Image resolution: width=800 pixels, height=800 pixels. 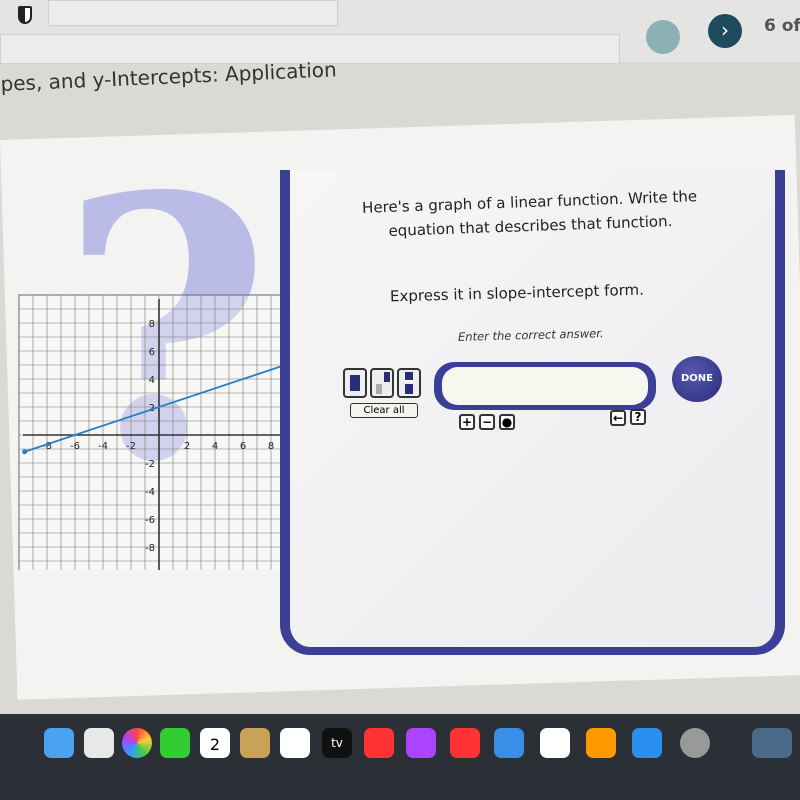 I want to click on keynote-icon, so click(x=509, y=743).